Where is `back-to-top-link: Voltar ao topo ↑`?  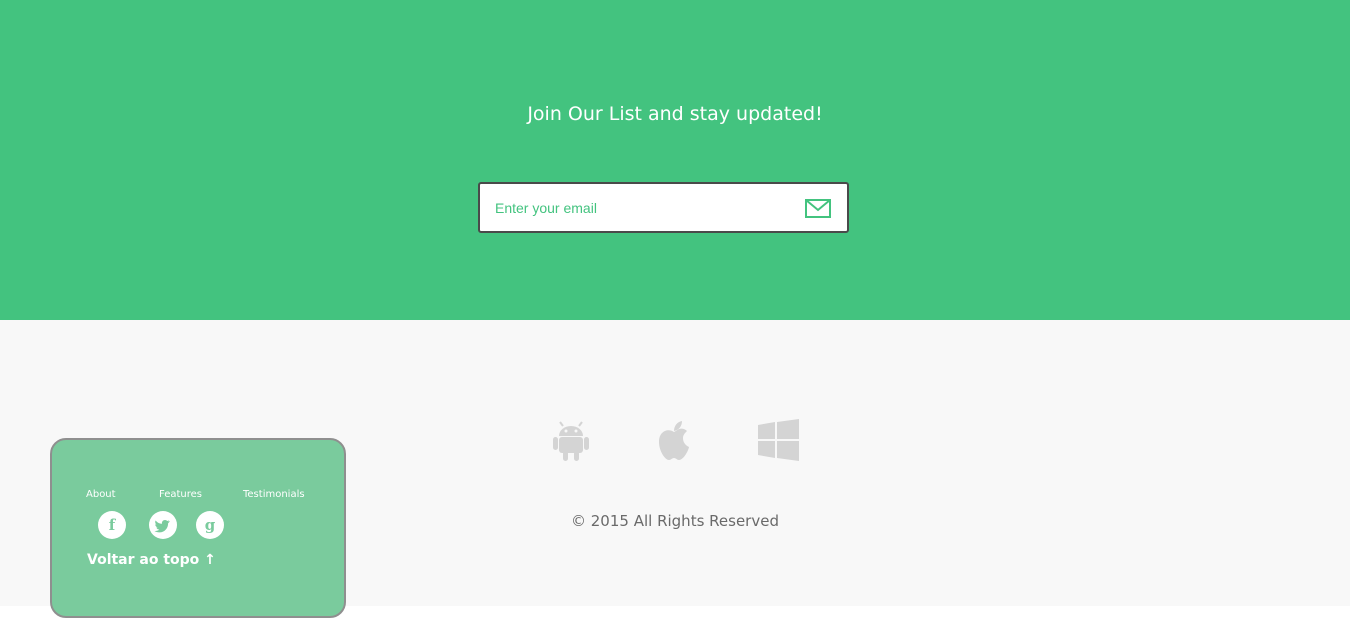
back-to-top-link: Voltar ao topo ↑ is located at coordinates (151, 560).